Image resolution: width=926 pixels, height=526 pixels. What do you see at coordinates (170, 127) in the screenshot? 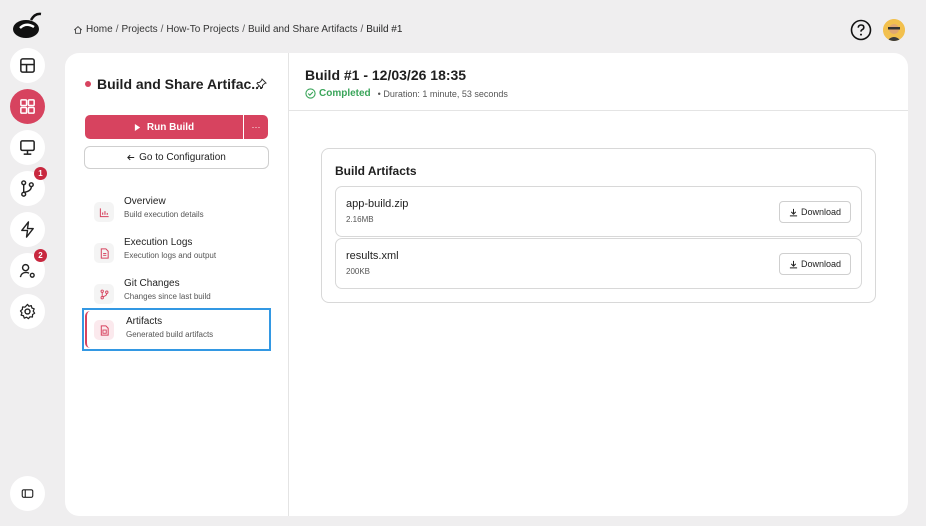
I see `run-build-label: Run Build` at bounding box center [170, 127].